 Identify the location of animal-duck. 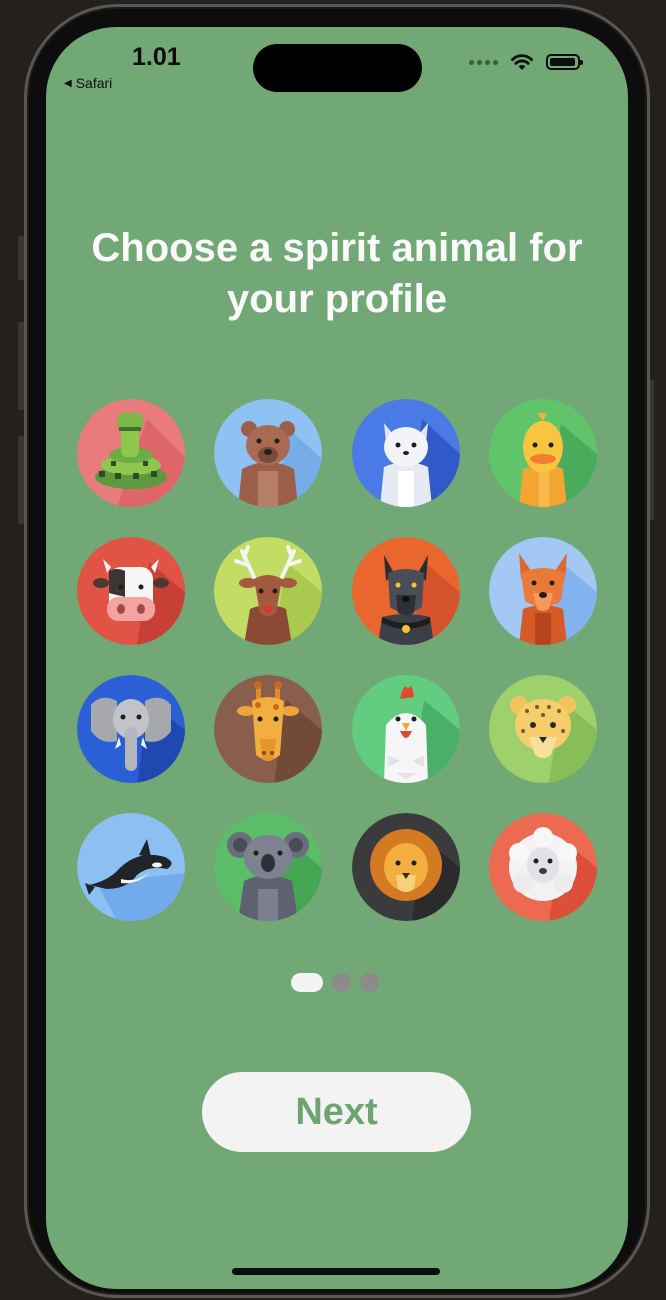
(543, 453).